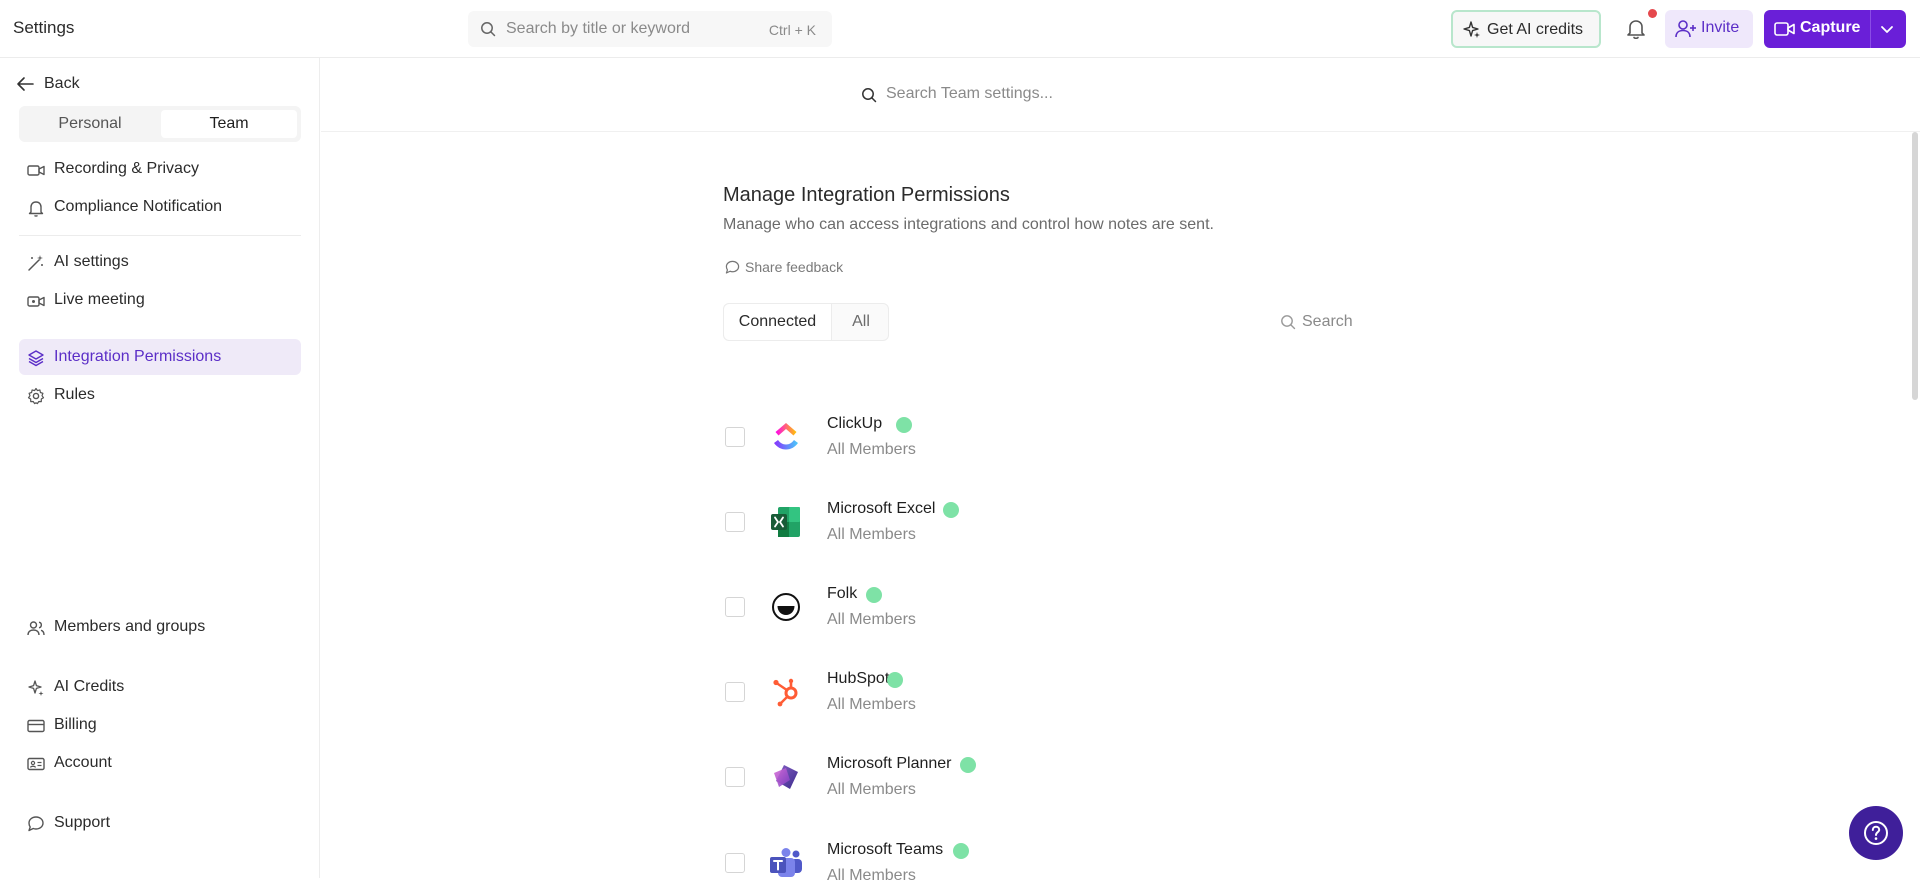 The height and width of the screenshot is (893, 1920). I want to click on integration-search, so click(1422, 322).